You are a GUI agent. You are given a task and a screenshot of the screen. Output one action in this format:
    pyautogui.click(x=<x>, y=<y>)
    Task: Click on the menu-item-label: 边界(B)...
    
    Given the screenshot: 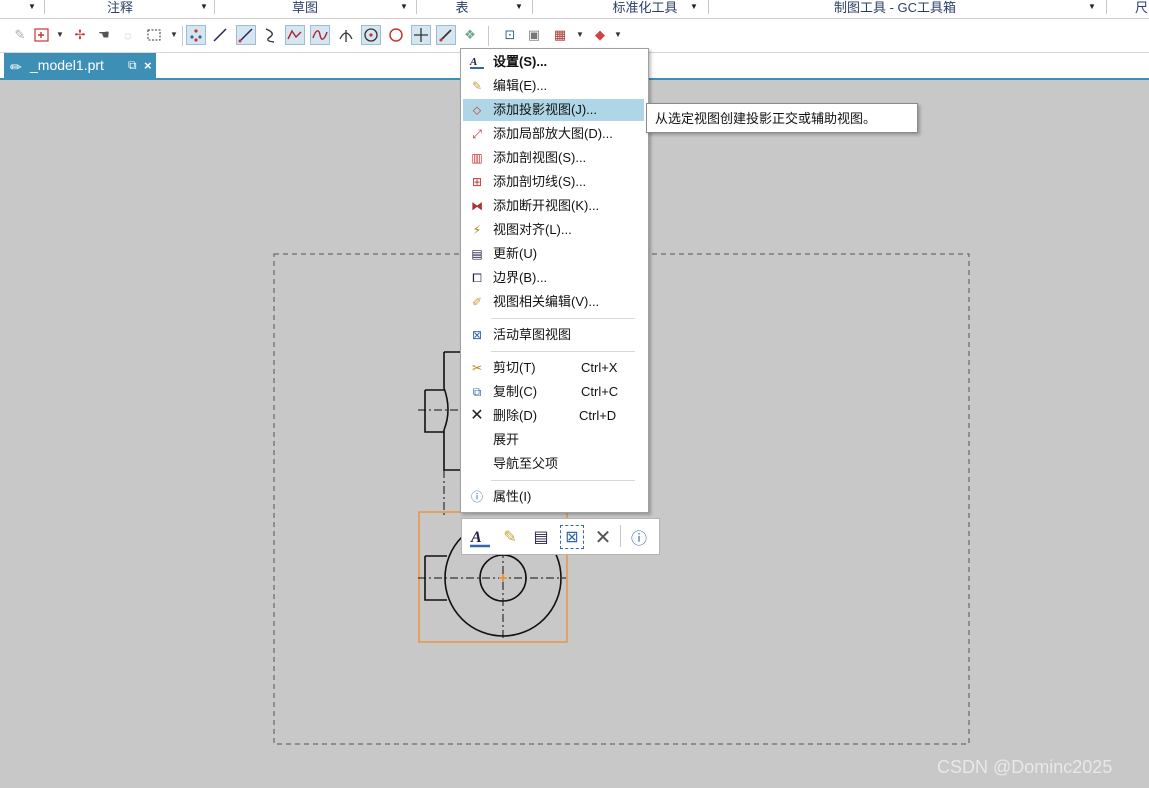 What is the action you would take?
    pyautogui.click(x=520, y=277)
    